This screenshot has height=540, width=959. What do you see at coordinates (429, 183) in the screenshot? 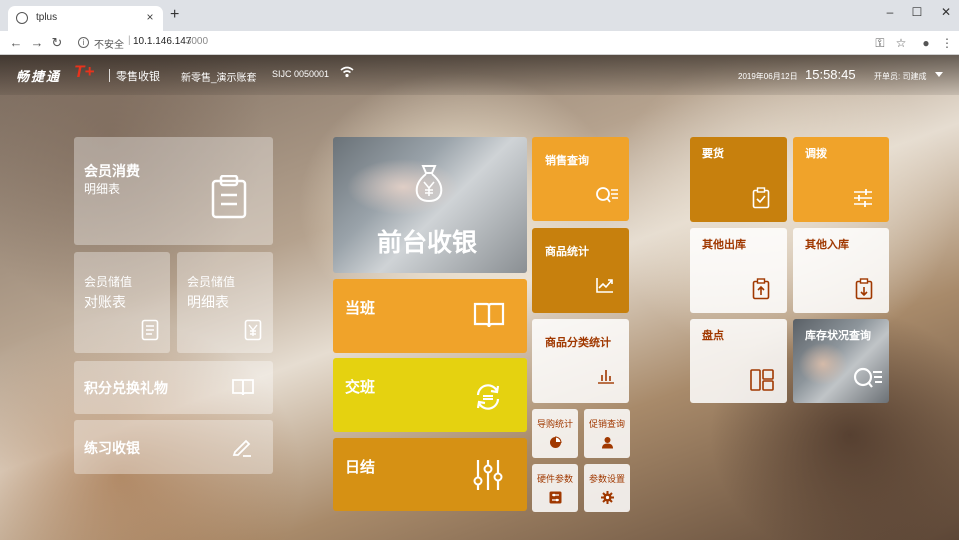
I see `money-bag-icon` at bounding box center [429, 183].